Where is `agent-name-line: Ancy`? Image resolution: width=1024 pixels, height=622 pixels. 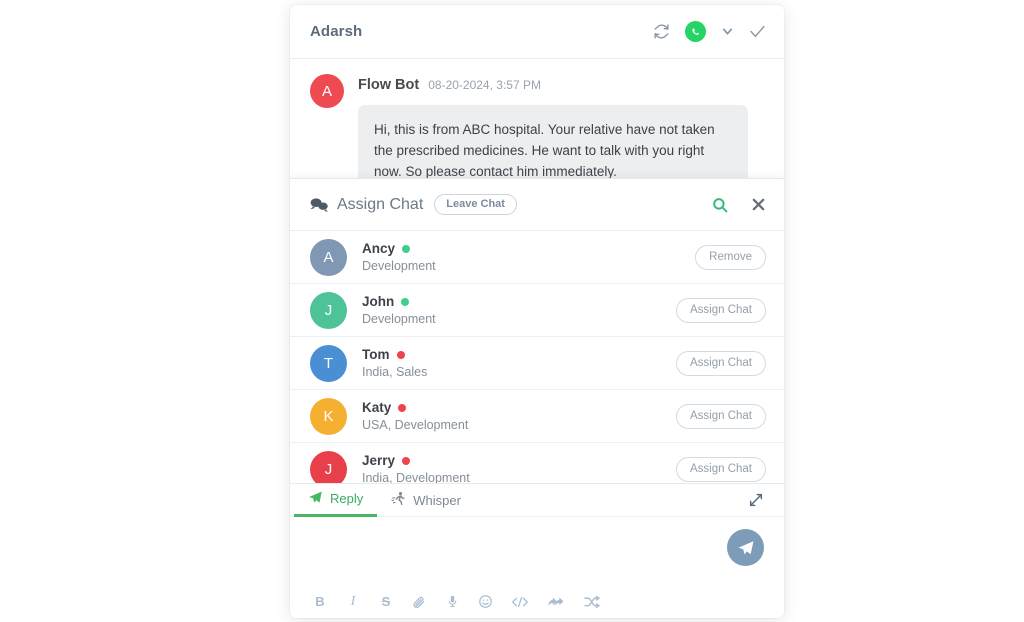
agent-name-line: Ancy is located at coordinates (528, 248).